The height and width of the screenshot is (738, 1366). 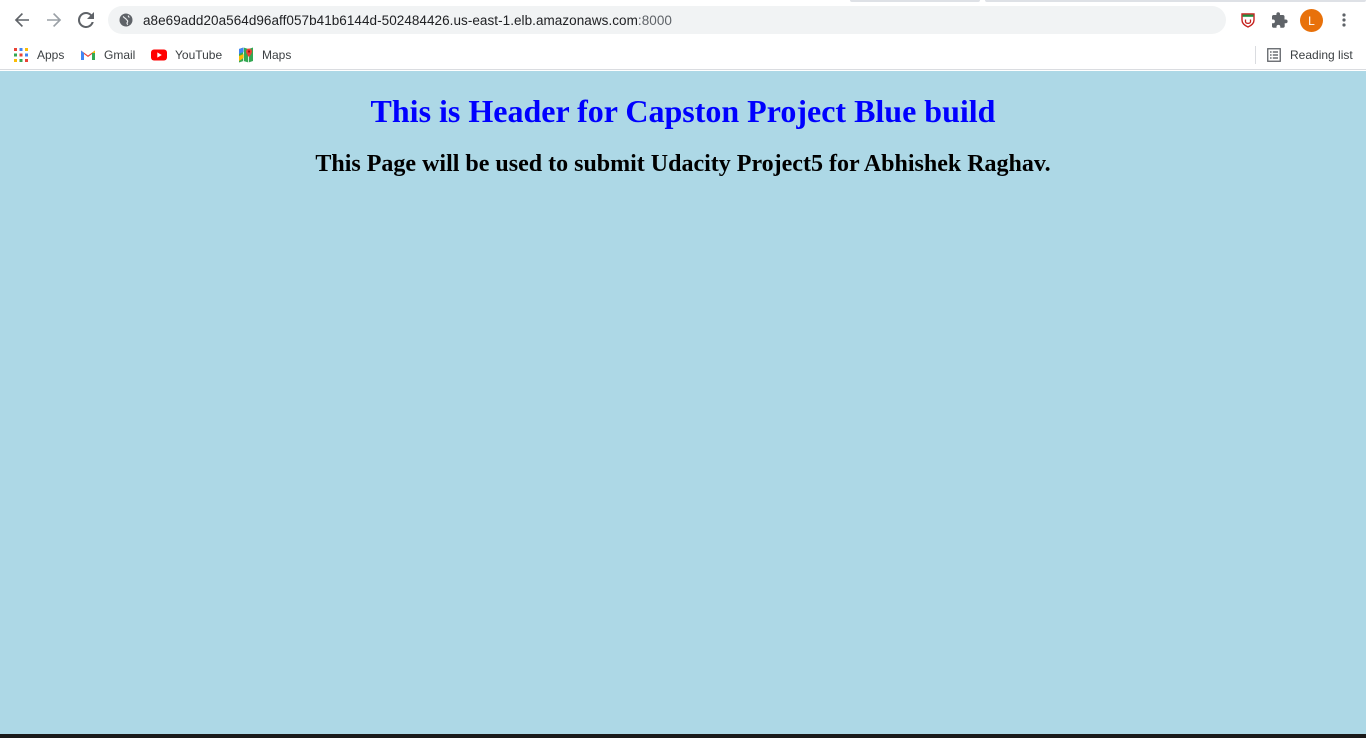 I want to click on arrow-right-icon, so click(x=54, y=20).